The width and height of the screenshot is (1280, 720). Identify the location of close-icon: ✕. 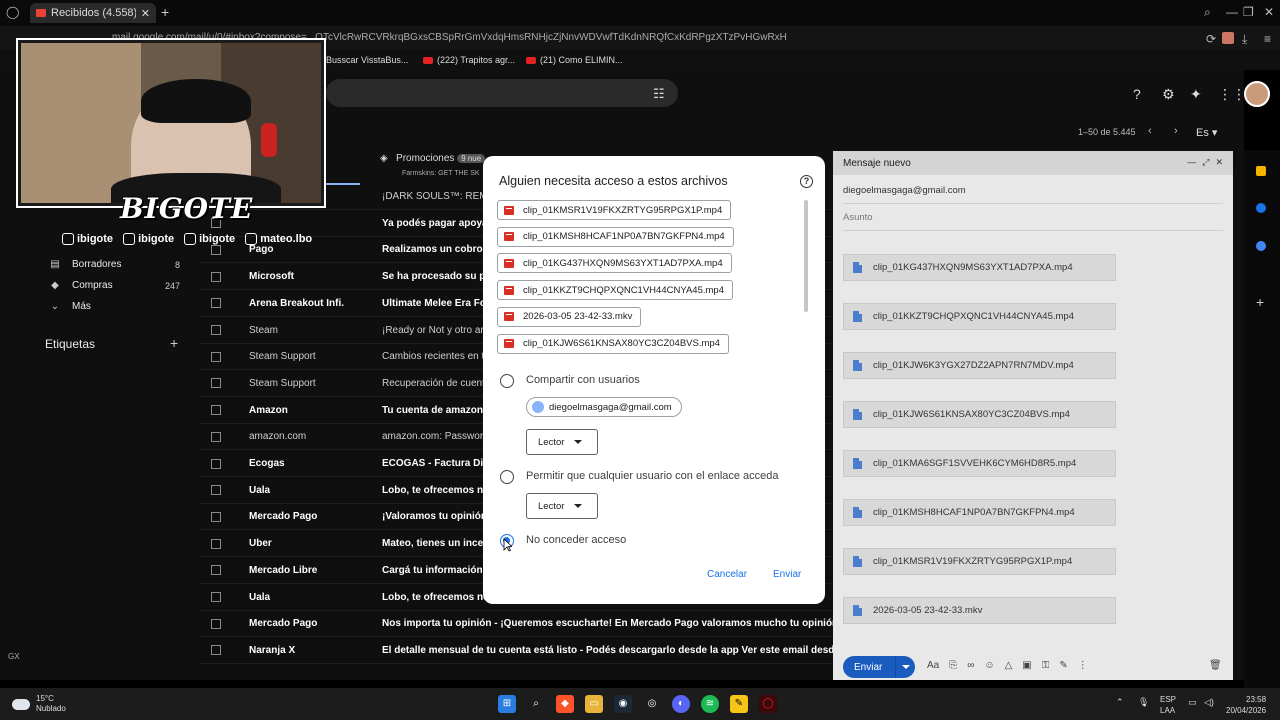
(1219, 162).